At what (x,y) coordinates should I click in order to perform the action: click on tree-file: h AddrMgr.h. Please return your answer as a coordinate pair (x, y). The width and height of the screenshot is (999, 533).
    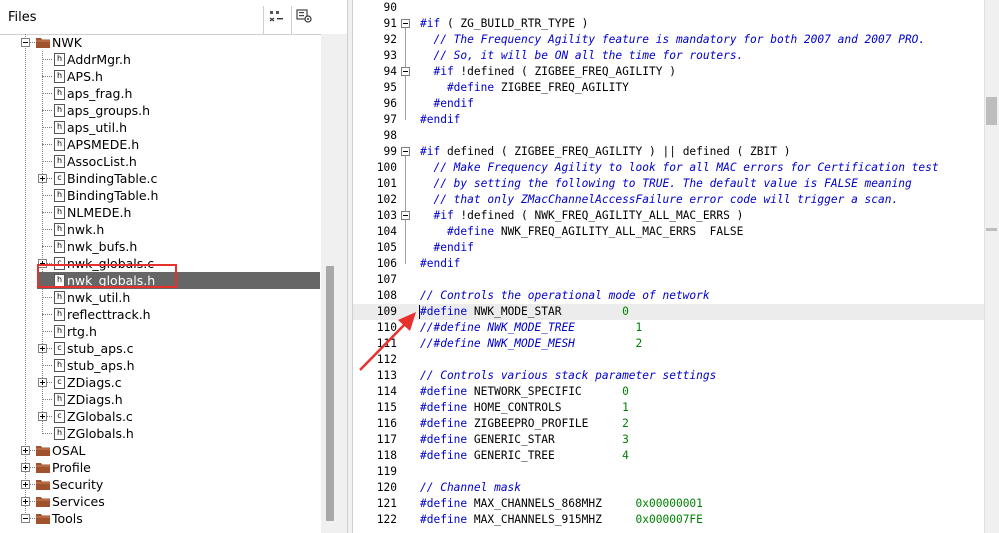
    Looking at the image, I should click on (160, 59).